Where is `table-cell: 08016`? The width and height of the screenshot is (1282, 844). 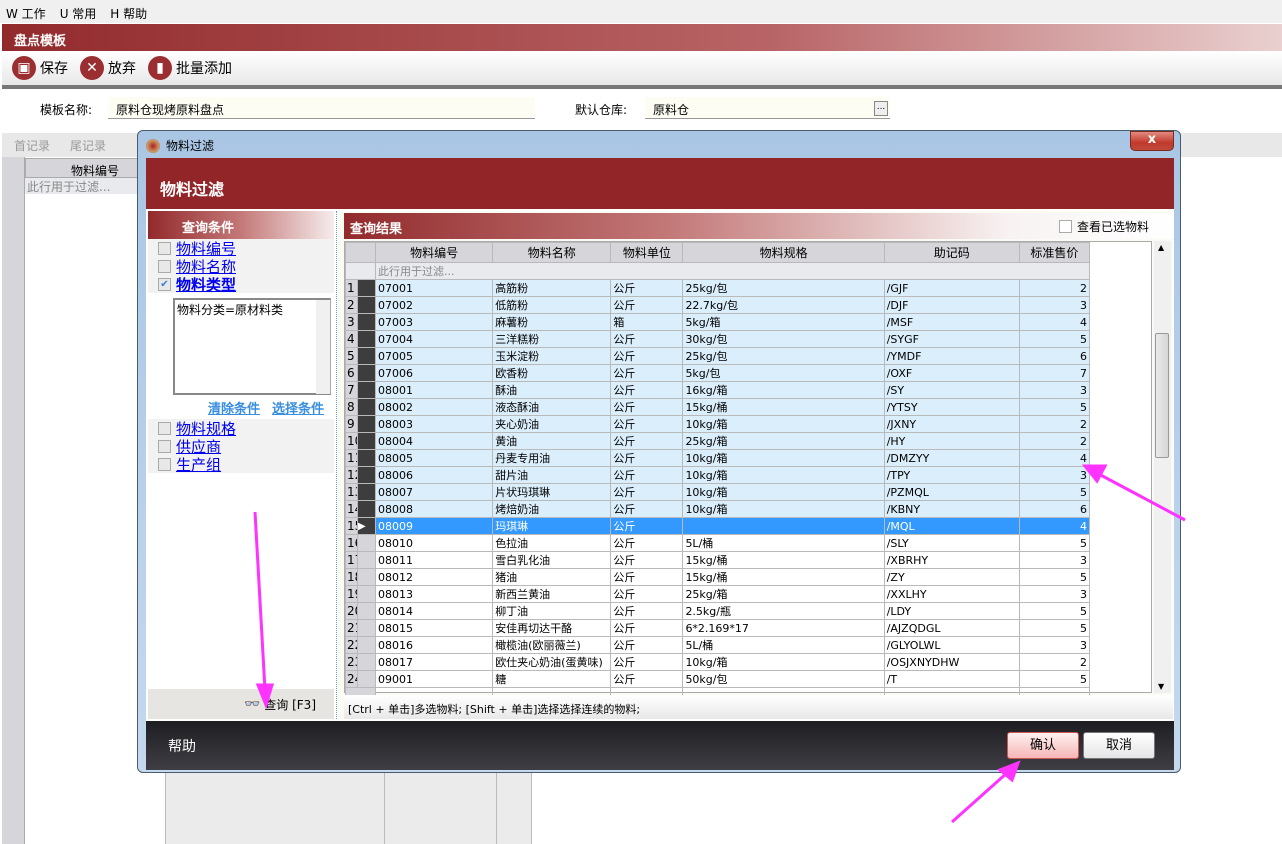
table-cell: 08016 is located at coordinates (434, 645).